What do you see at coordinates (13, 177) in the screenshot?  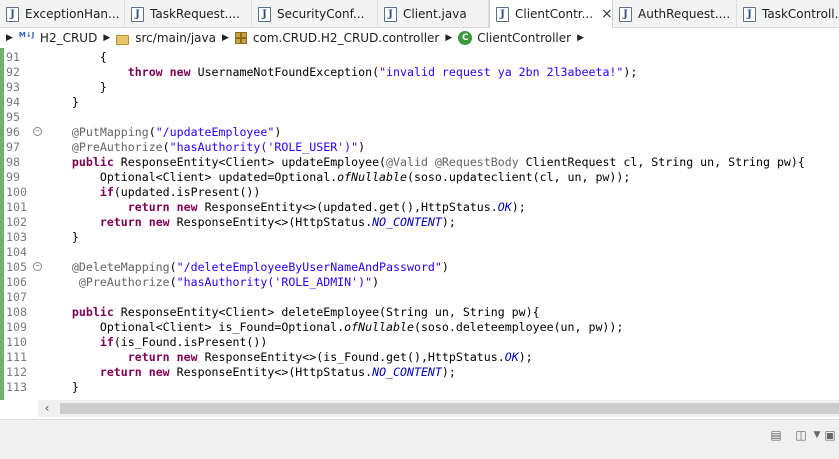 I see `line-number: 99` at bounding box center [13, 177].